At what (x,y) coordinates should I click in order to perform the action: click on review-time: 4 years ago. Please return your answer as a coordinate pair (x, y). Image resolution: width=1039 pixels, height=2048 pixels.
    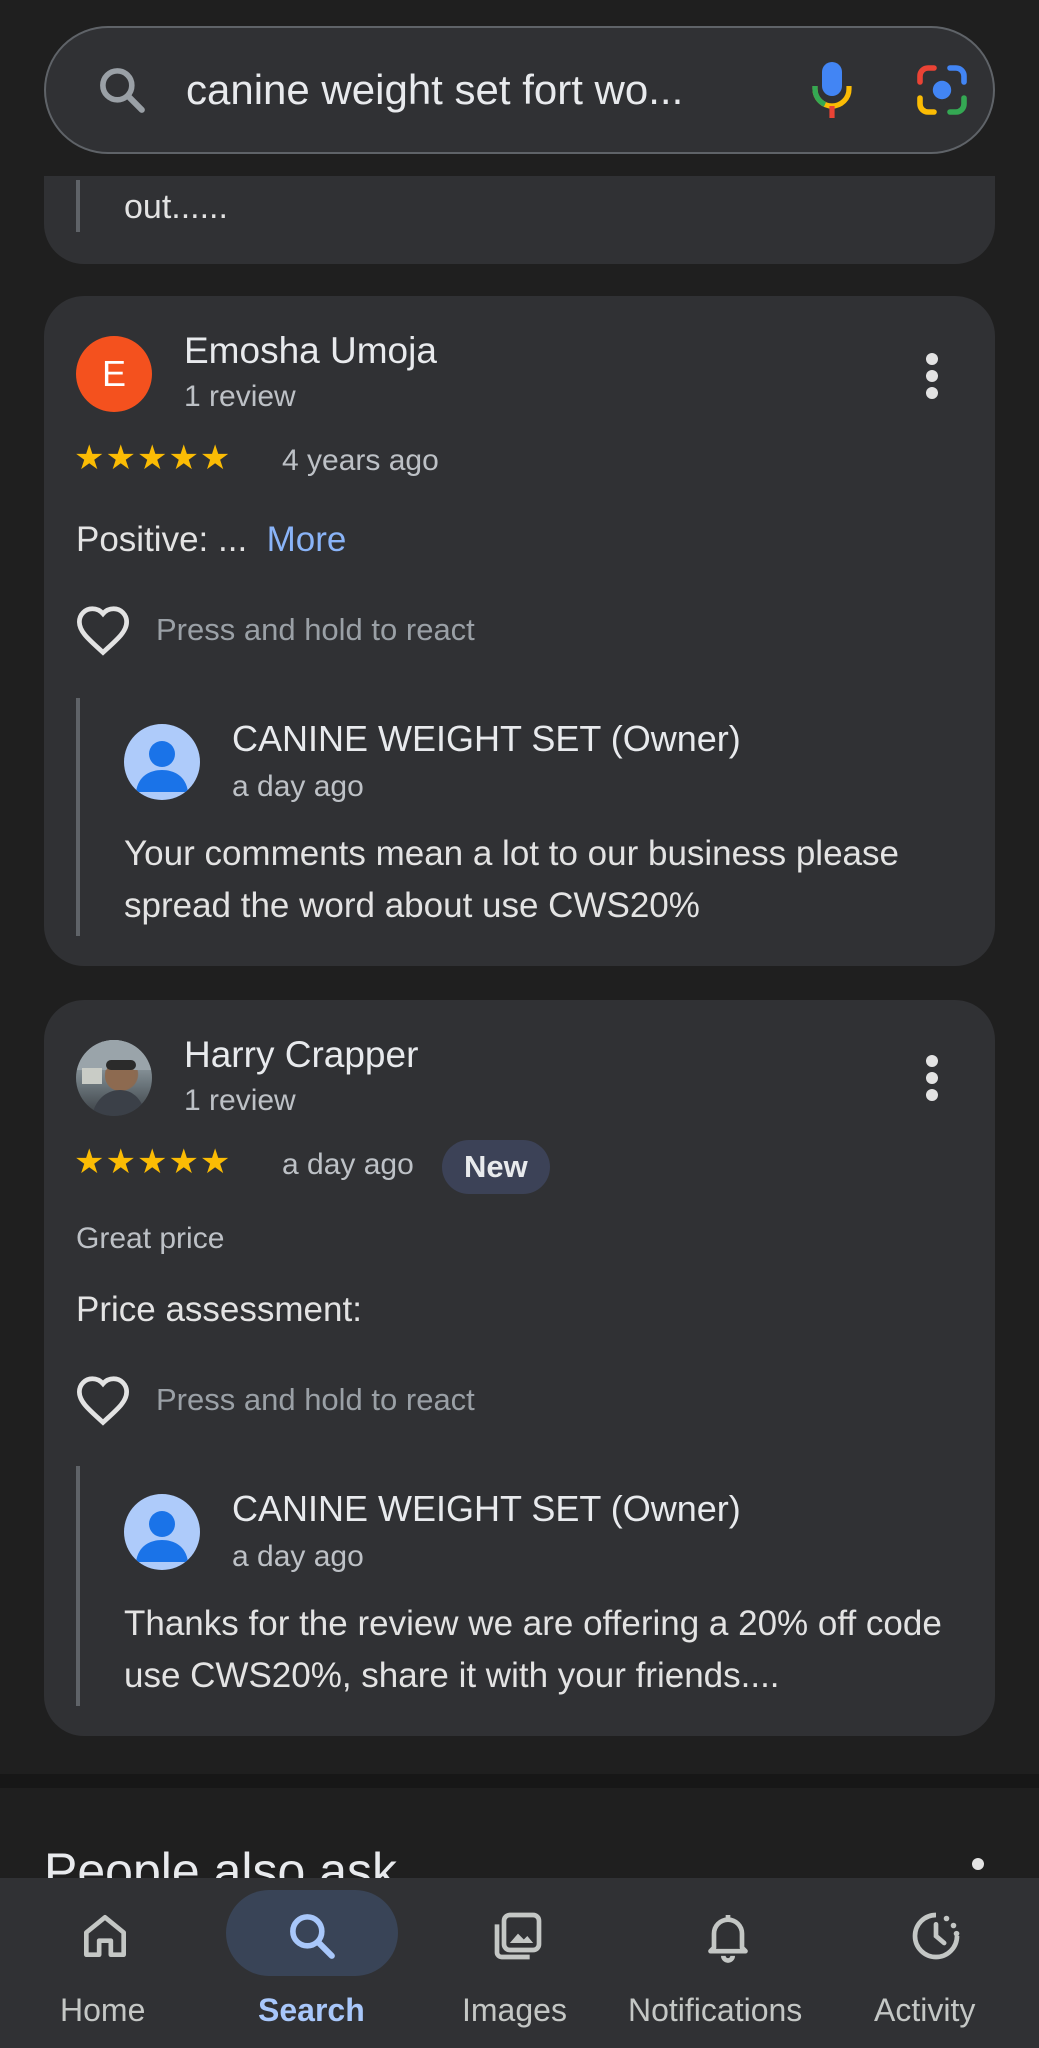
    Looking at the image, I should click on (360, 460).